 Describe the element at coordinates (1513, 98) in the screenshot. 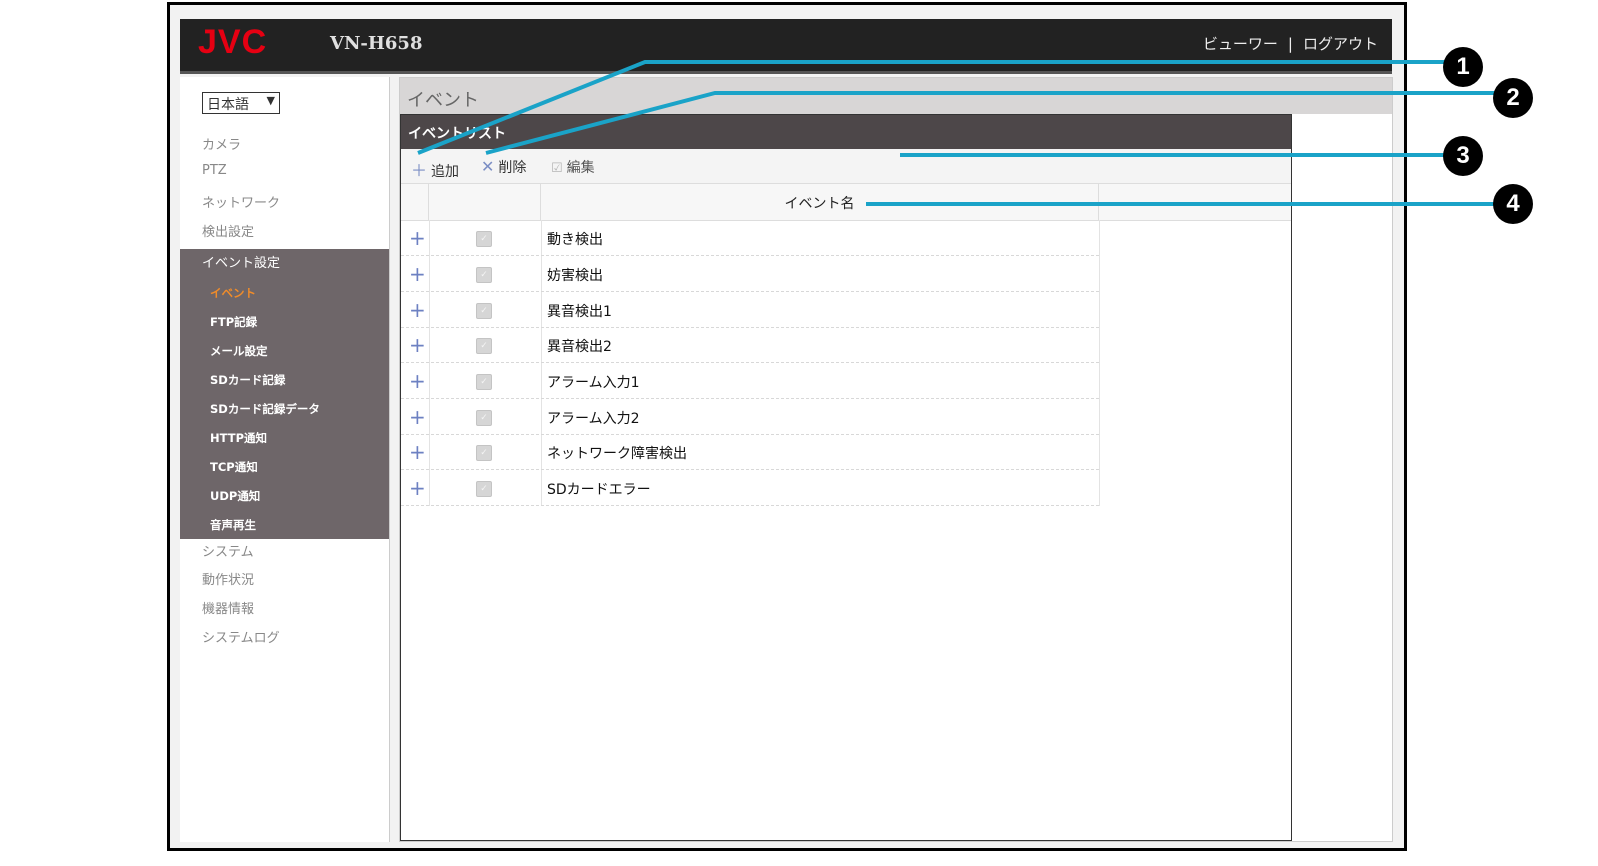

I see `callout-2: 2` at that location.